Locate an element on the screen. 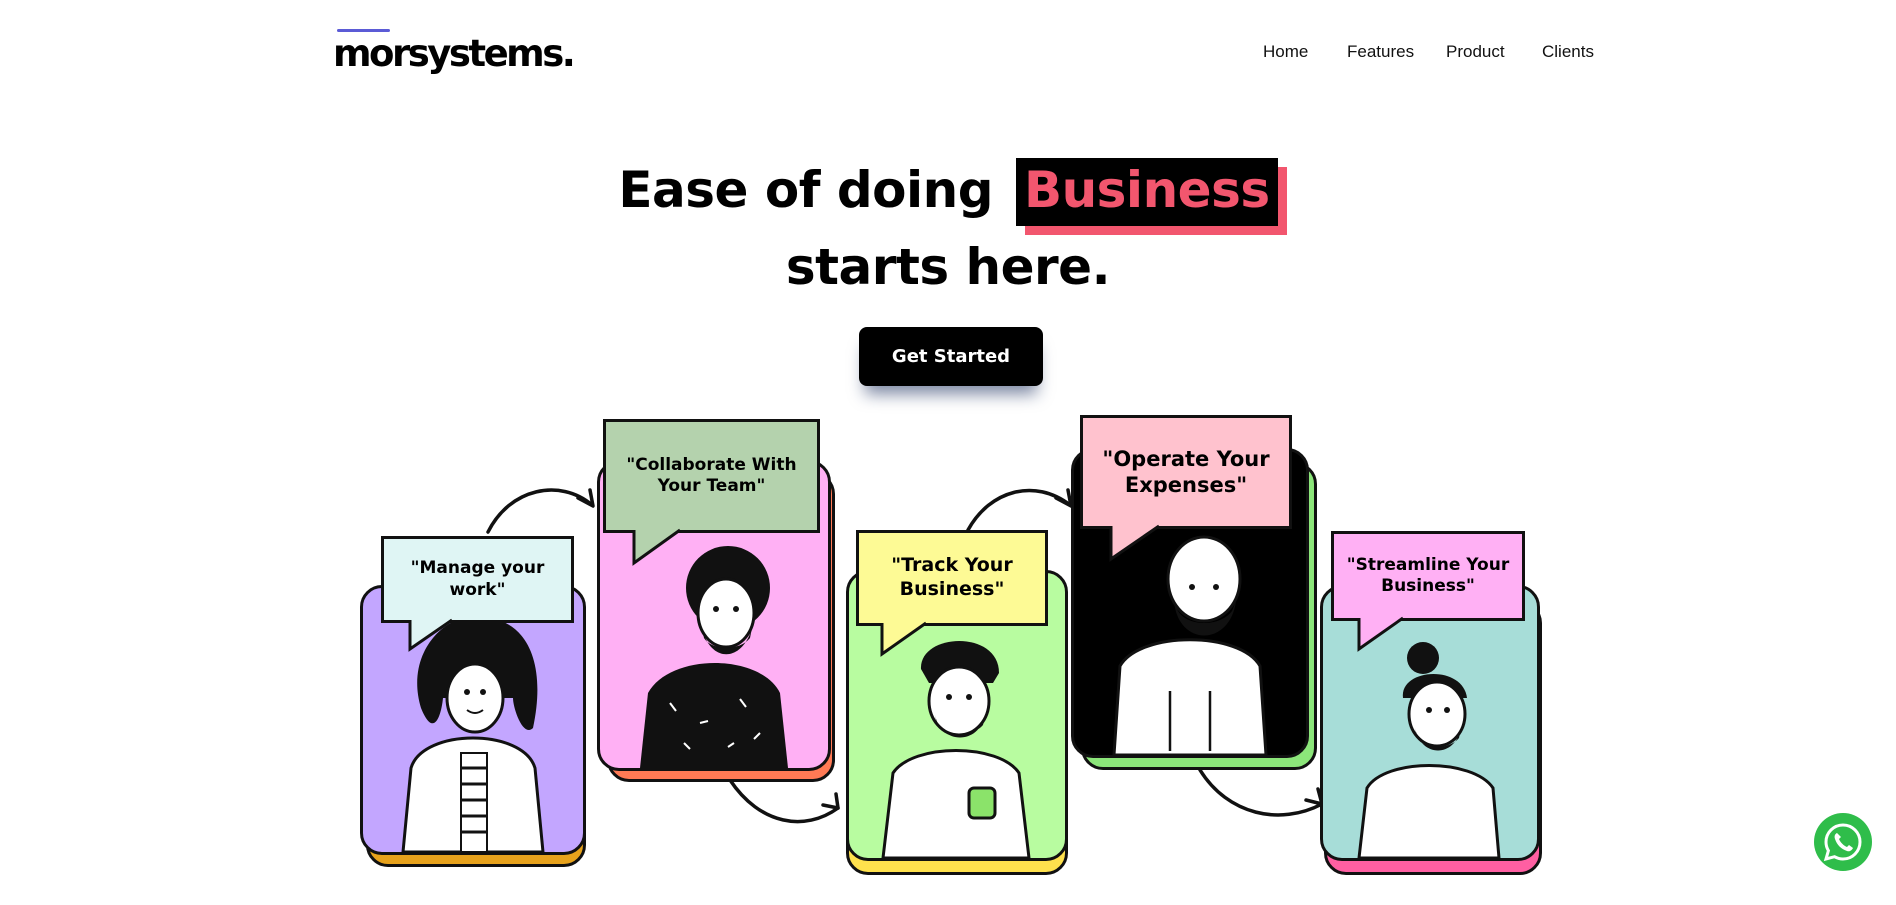 The height and width of the screenshot is (905, 1896). quote-bubble-manage: "Manage your work" is located at coordinates (477, 579).